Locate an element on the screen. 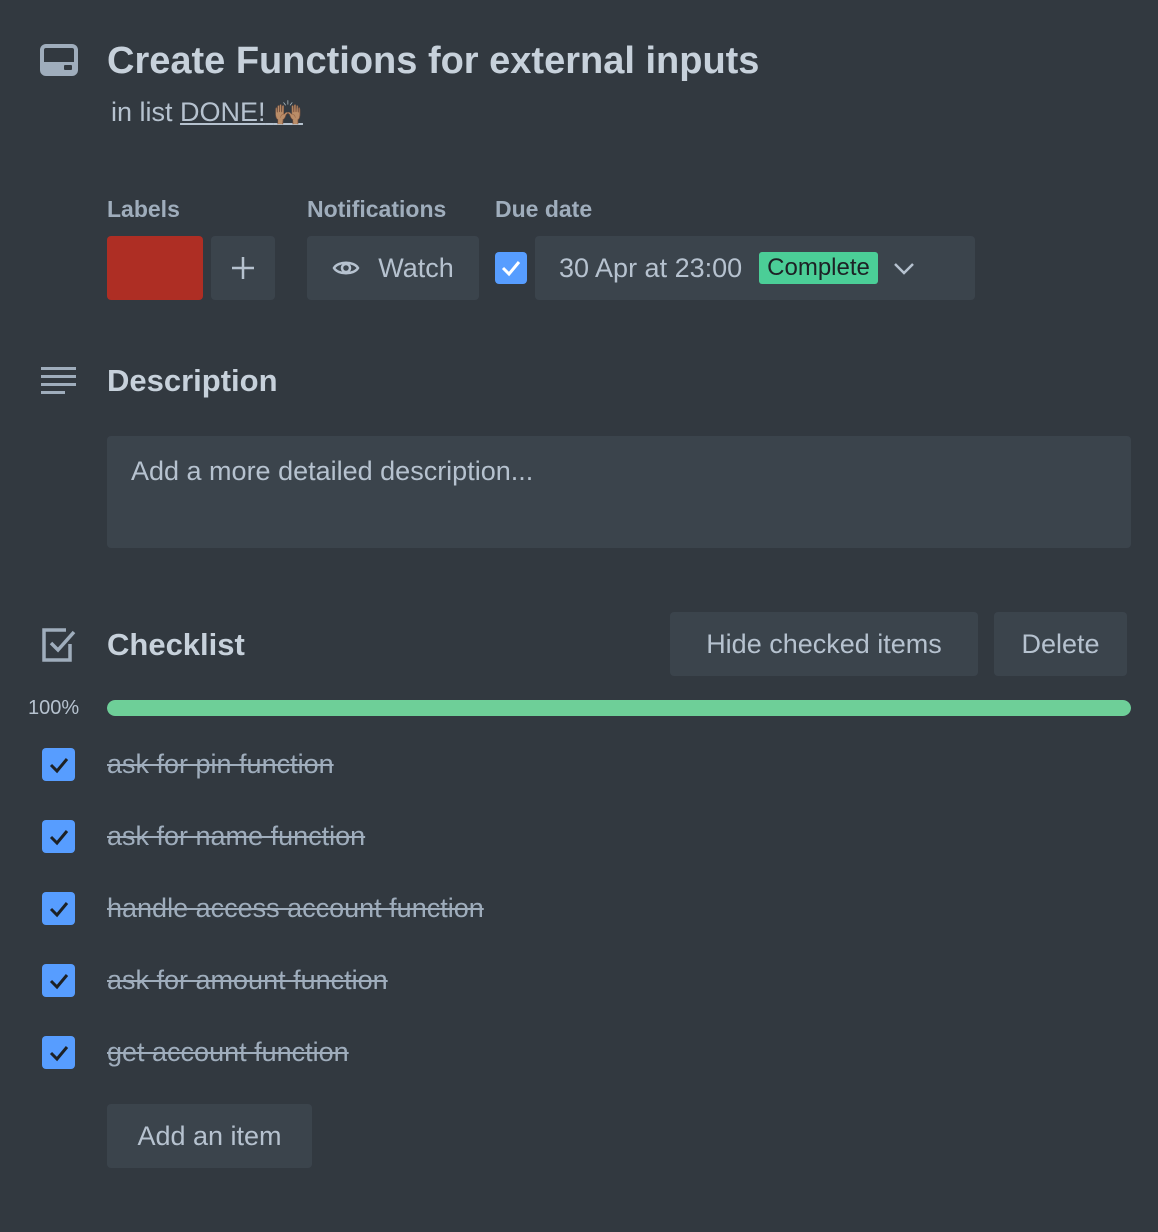  add-label-button is located at coordinates (243, 268).